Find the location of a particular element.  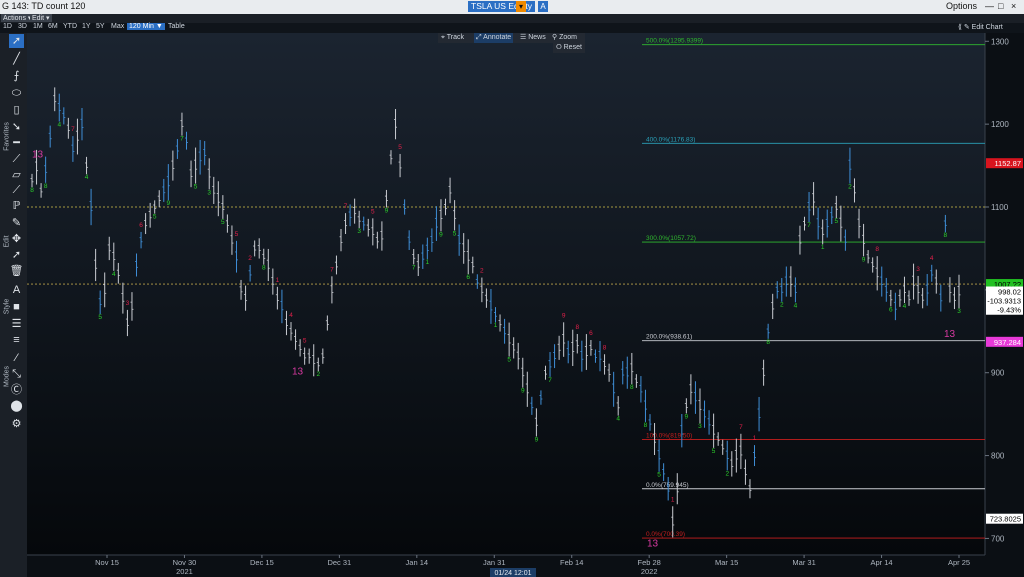

hline-icon: ━ is located at coordinates (16, 143).